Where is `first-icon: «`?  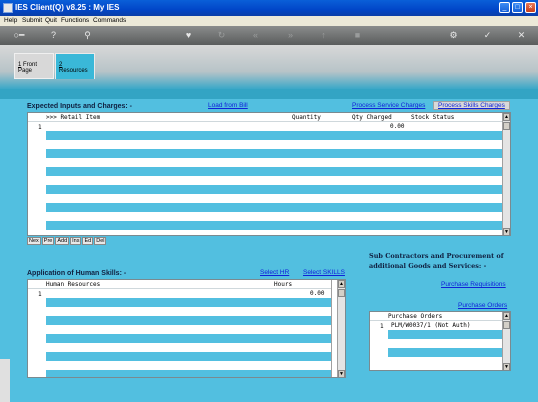 first-icon: « is located at coordinates (255, 35).